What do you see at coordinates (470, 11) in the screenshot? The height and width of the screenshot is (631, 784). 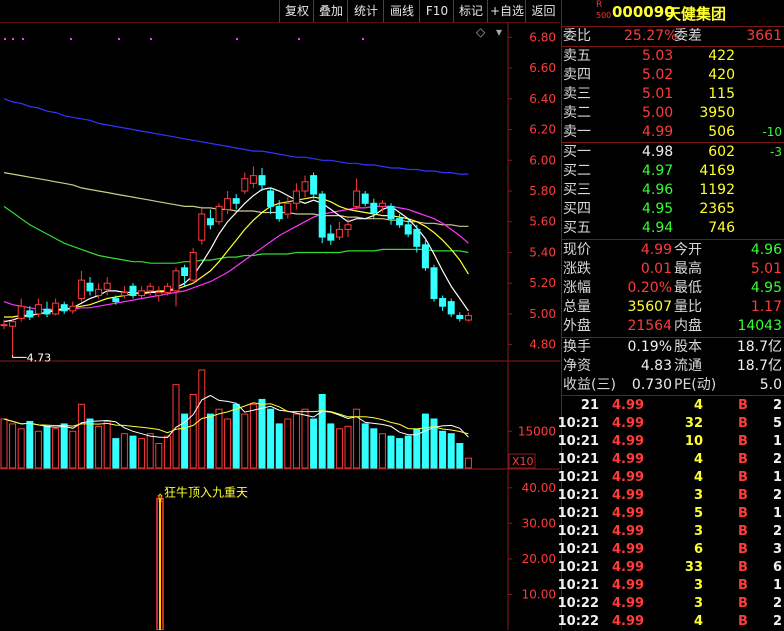 I see `mark-button: 标记` at bounding box center [470, 11].